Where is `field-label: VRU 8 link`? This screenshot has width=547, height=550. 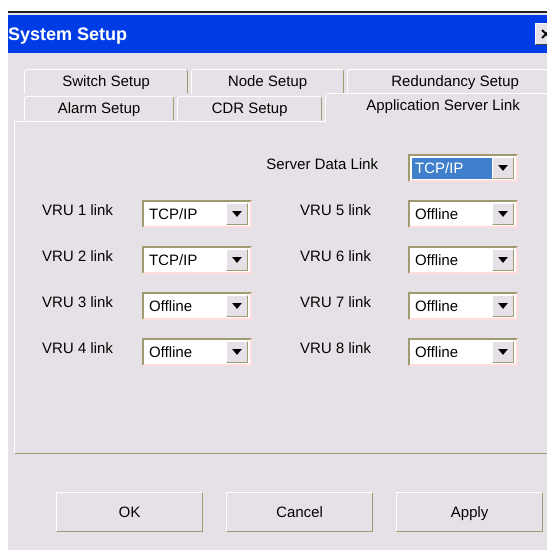
field-label: VRU 8 link is located at coordinates (336, 348).